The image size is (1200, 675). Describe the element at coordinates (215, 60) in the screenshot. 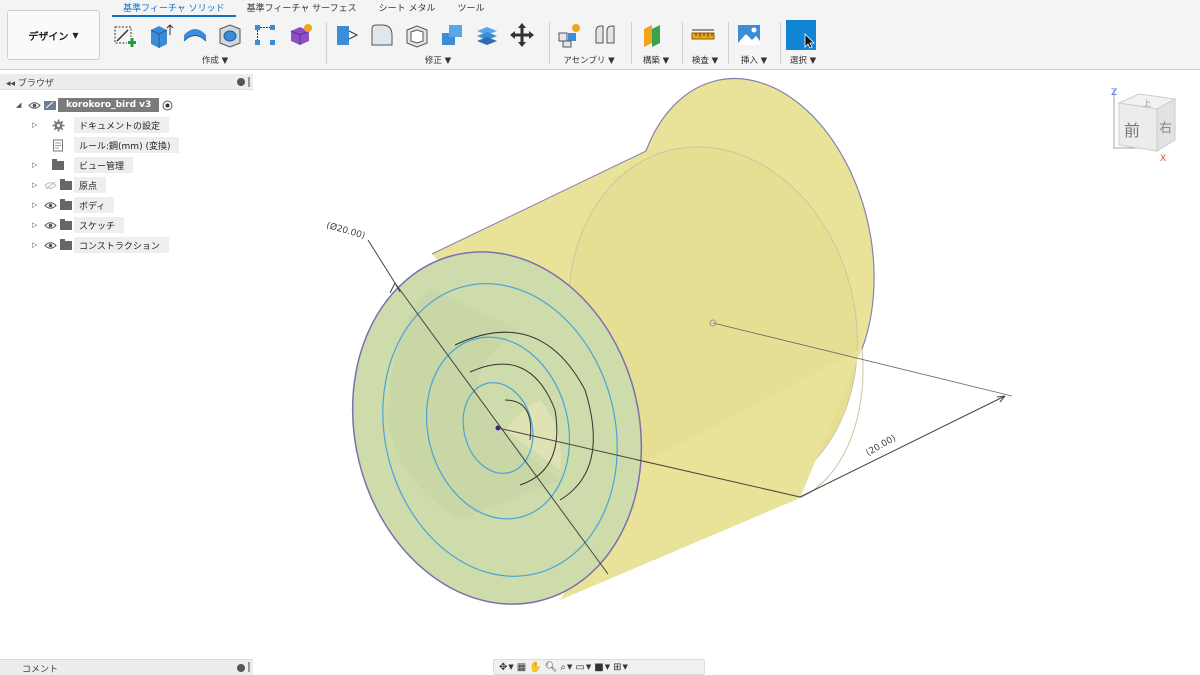

I see `create-menu: 作成 ▼` at that location.